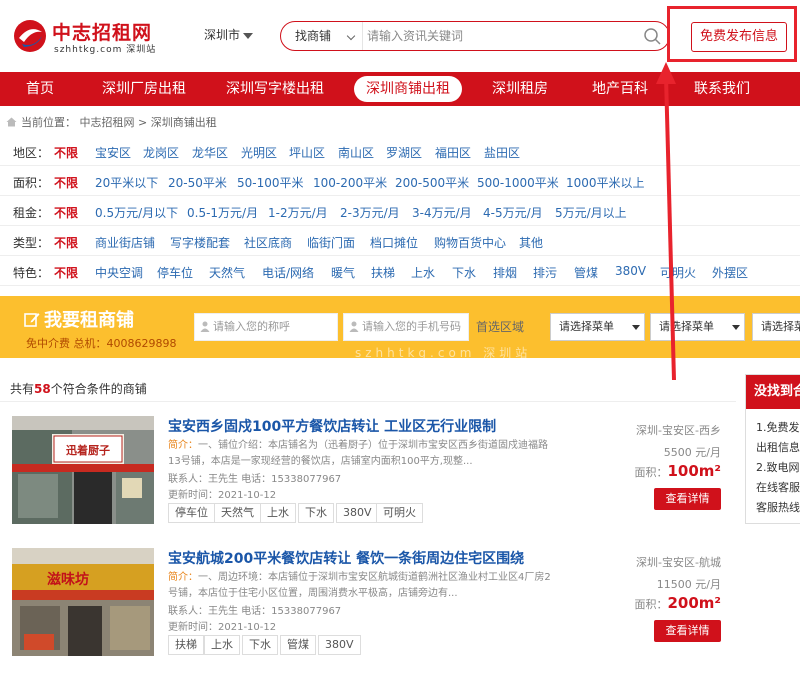 The width and height of the screenshot is (800, 676). Describe the element at coordinates (298, 212) in the screenshot. I see `filter-option: 1-2万元/月` at that location.